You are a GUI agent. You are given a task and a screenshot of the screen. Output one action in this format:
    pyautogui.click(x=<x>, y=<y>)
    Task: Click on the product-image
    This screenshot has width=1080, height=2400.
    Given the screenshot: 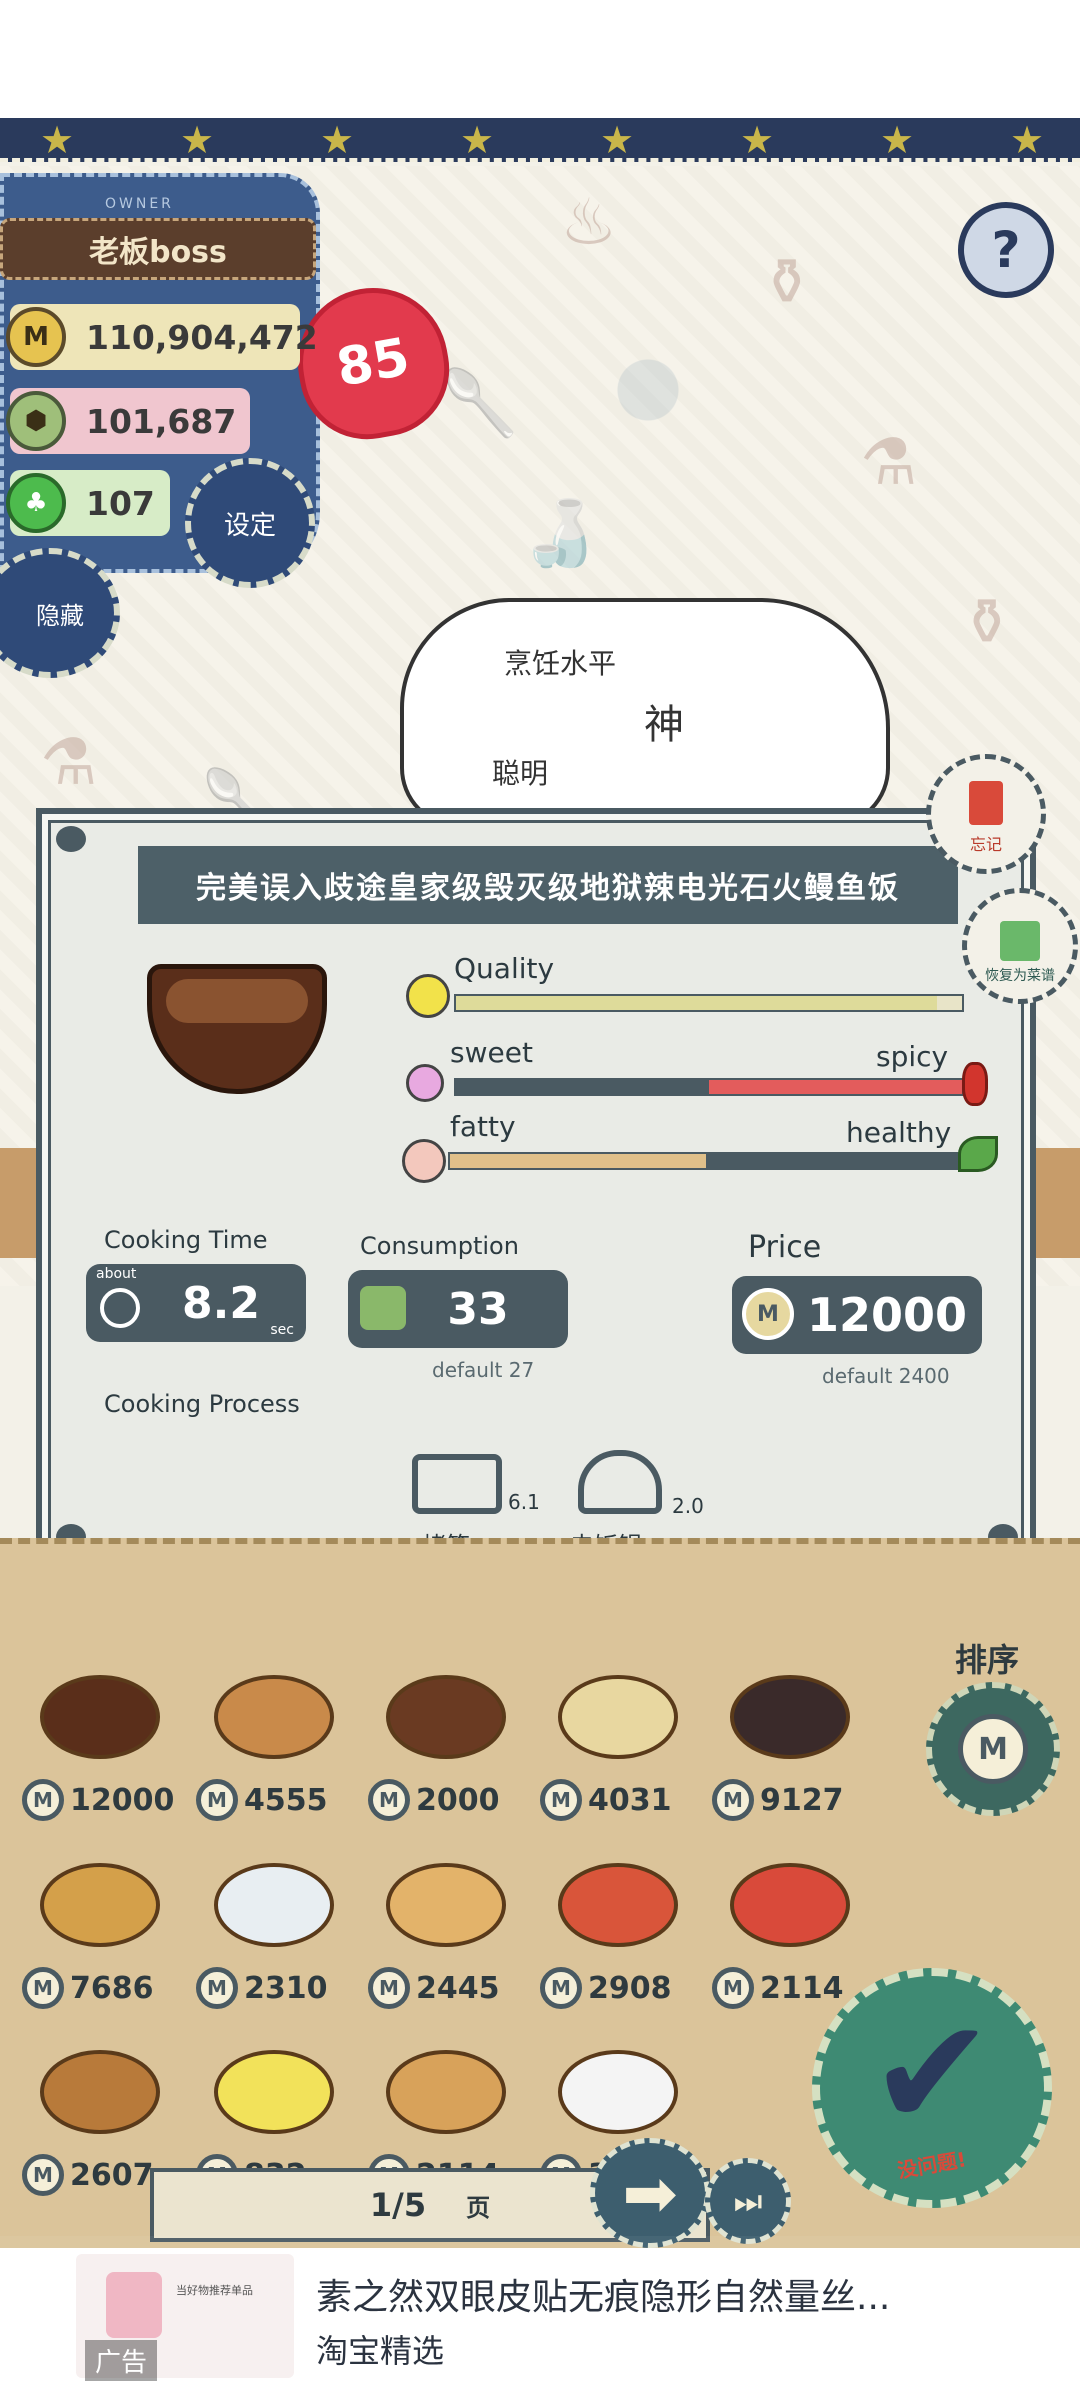 What is the action you would take?
    pyautogui.click(x=134, y=2305)
    